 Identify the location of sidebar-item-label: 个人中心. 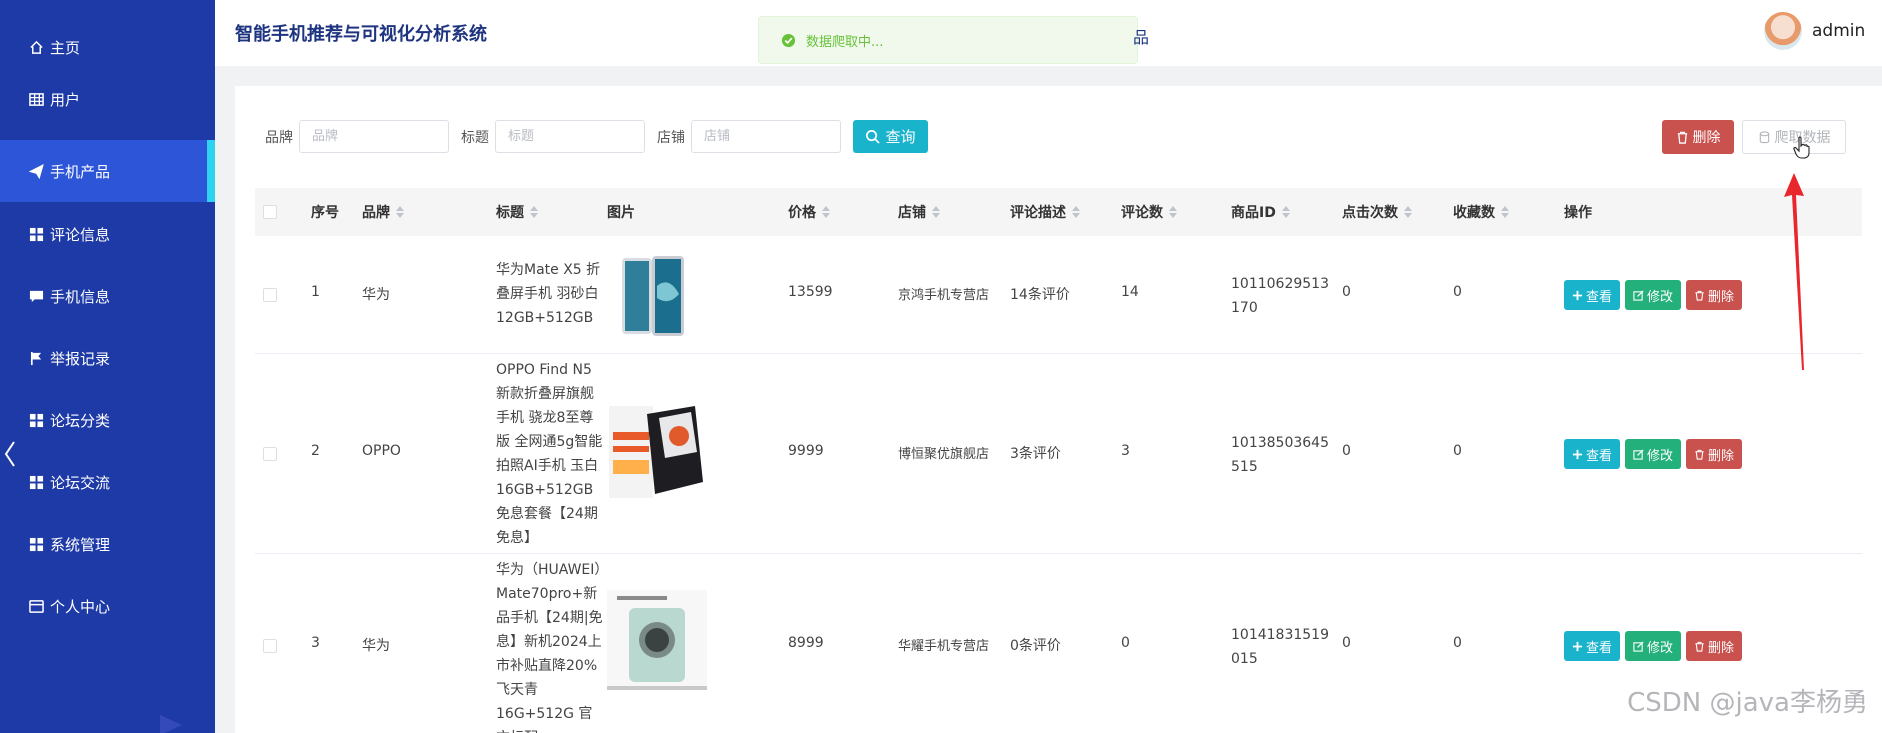
(80, 606).